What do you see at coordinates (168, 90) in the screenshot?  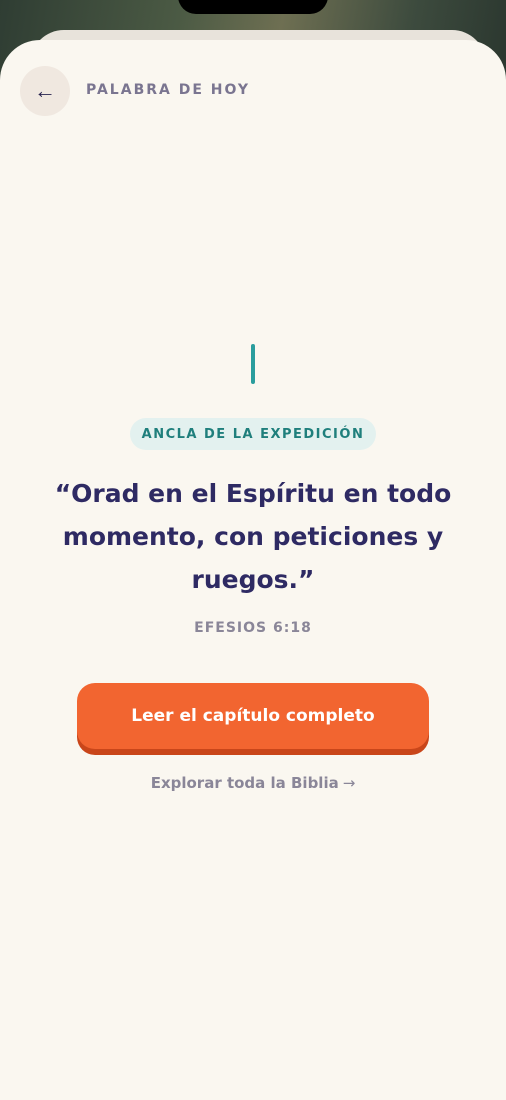 I see `page-title: PALABRA DE HOY` at bounding box center [168, 90].